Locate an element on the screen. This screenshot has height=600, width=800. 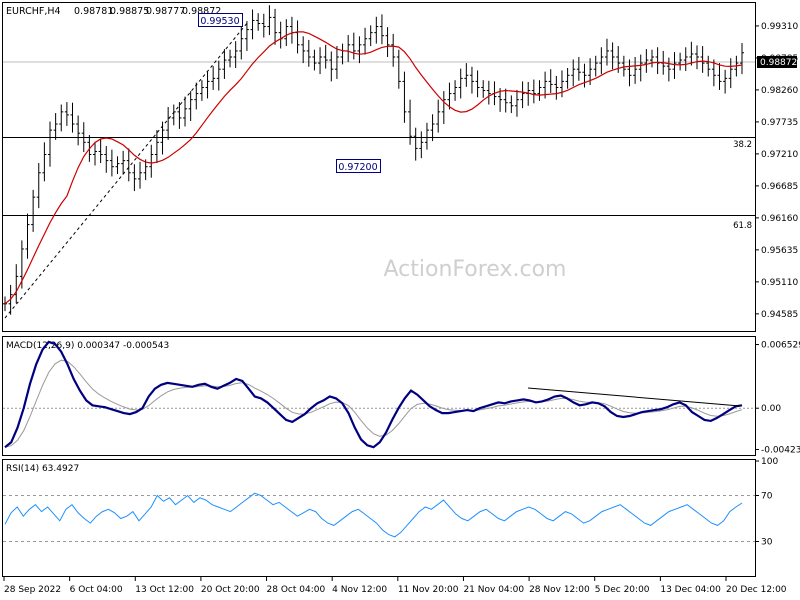
price-tick-label: 0.96685 is located at coordinates (779, 187).